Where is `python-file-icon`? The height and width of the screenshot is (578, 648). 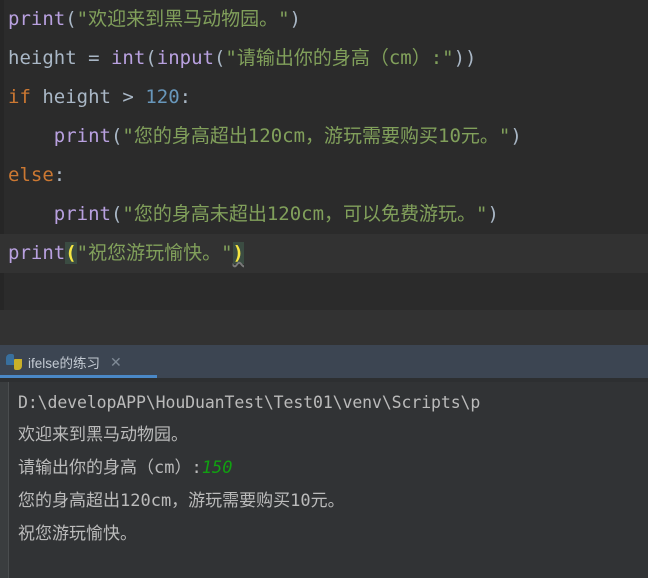 python-file-icon is located at coordinates (14, 361).